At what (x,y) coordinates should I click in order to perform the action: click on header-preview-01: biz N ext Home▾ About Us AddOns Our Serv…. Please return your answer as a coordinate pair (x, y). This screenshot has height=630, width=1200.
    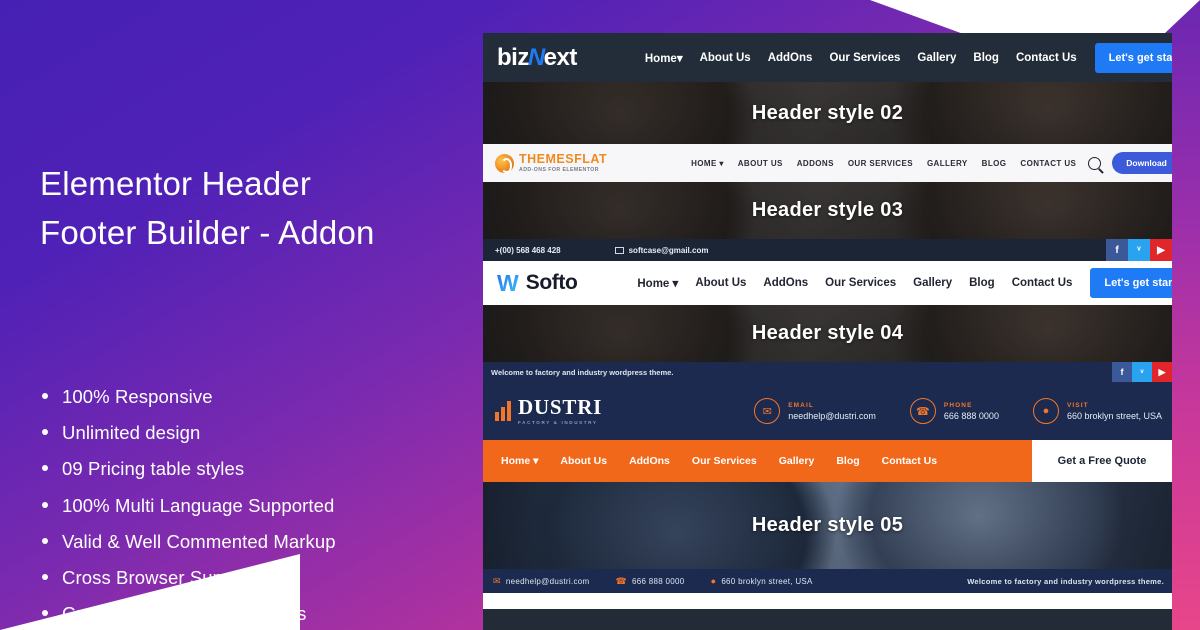
    Looking at the image, I should click on (827, 57).